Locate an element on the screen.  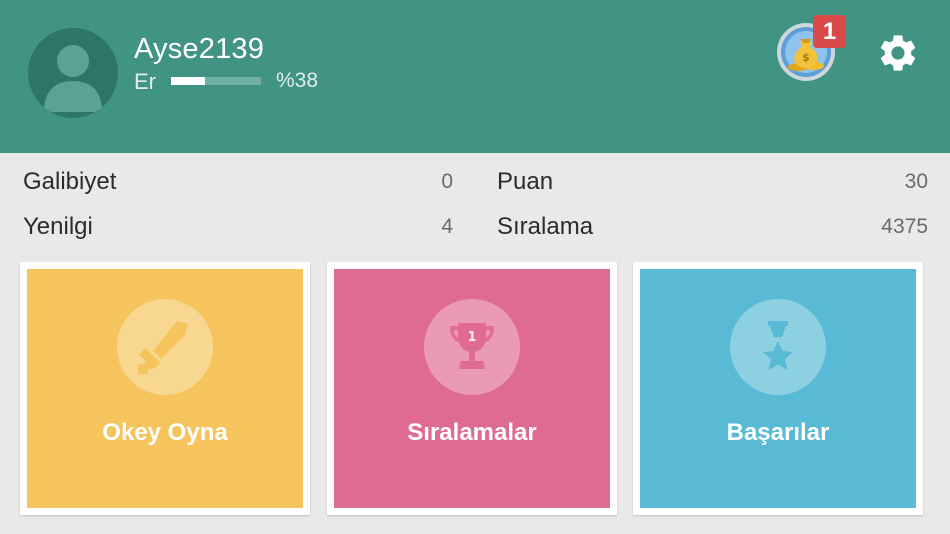
achievements-card-body: Başarılar is located at coordinates (778, 388).